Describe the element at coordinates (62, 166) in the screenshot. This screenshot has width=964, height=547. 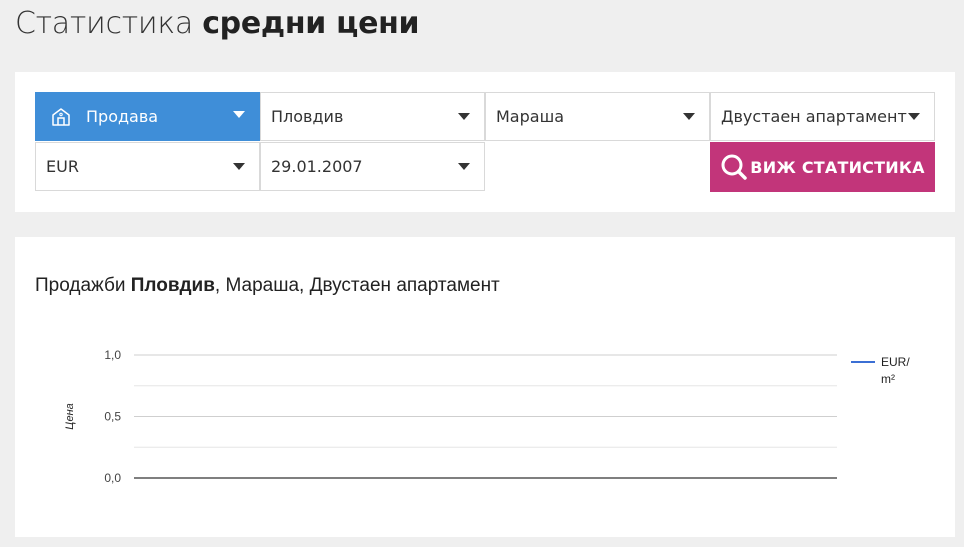
I see `currency-value: EUR` at that location.